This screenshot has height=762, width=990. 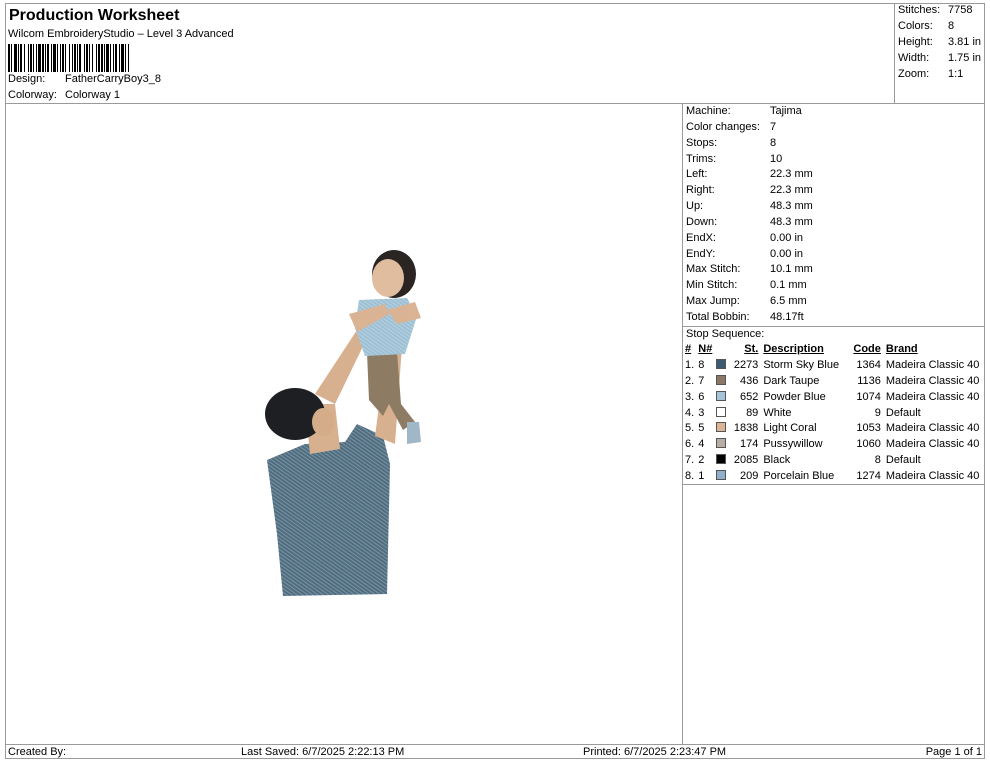 What do you see at coordinates (746, 285) in the screenshot?
I see `info-min-stitch: Min Stitch: 0.1 mm` at bounding box center [746, 285].